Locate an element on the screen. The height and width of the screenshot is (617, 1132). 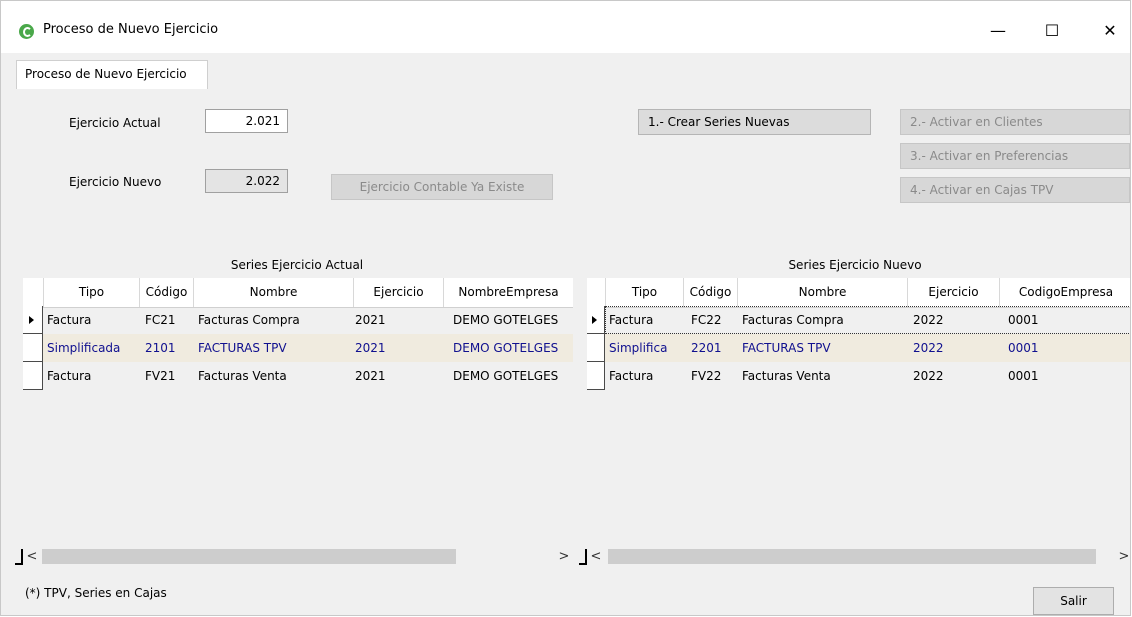
series-actual-caption: Series Ejercicio Actual is located at coordinates (297, 265).